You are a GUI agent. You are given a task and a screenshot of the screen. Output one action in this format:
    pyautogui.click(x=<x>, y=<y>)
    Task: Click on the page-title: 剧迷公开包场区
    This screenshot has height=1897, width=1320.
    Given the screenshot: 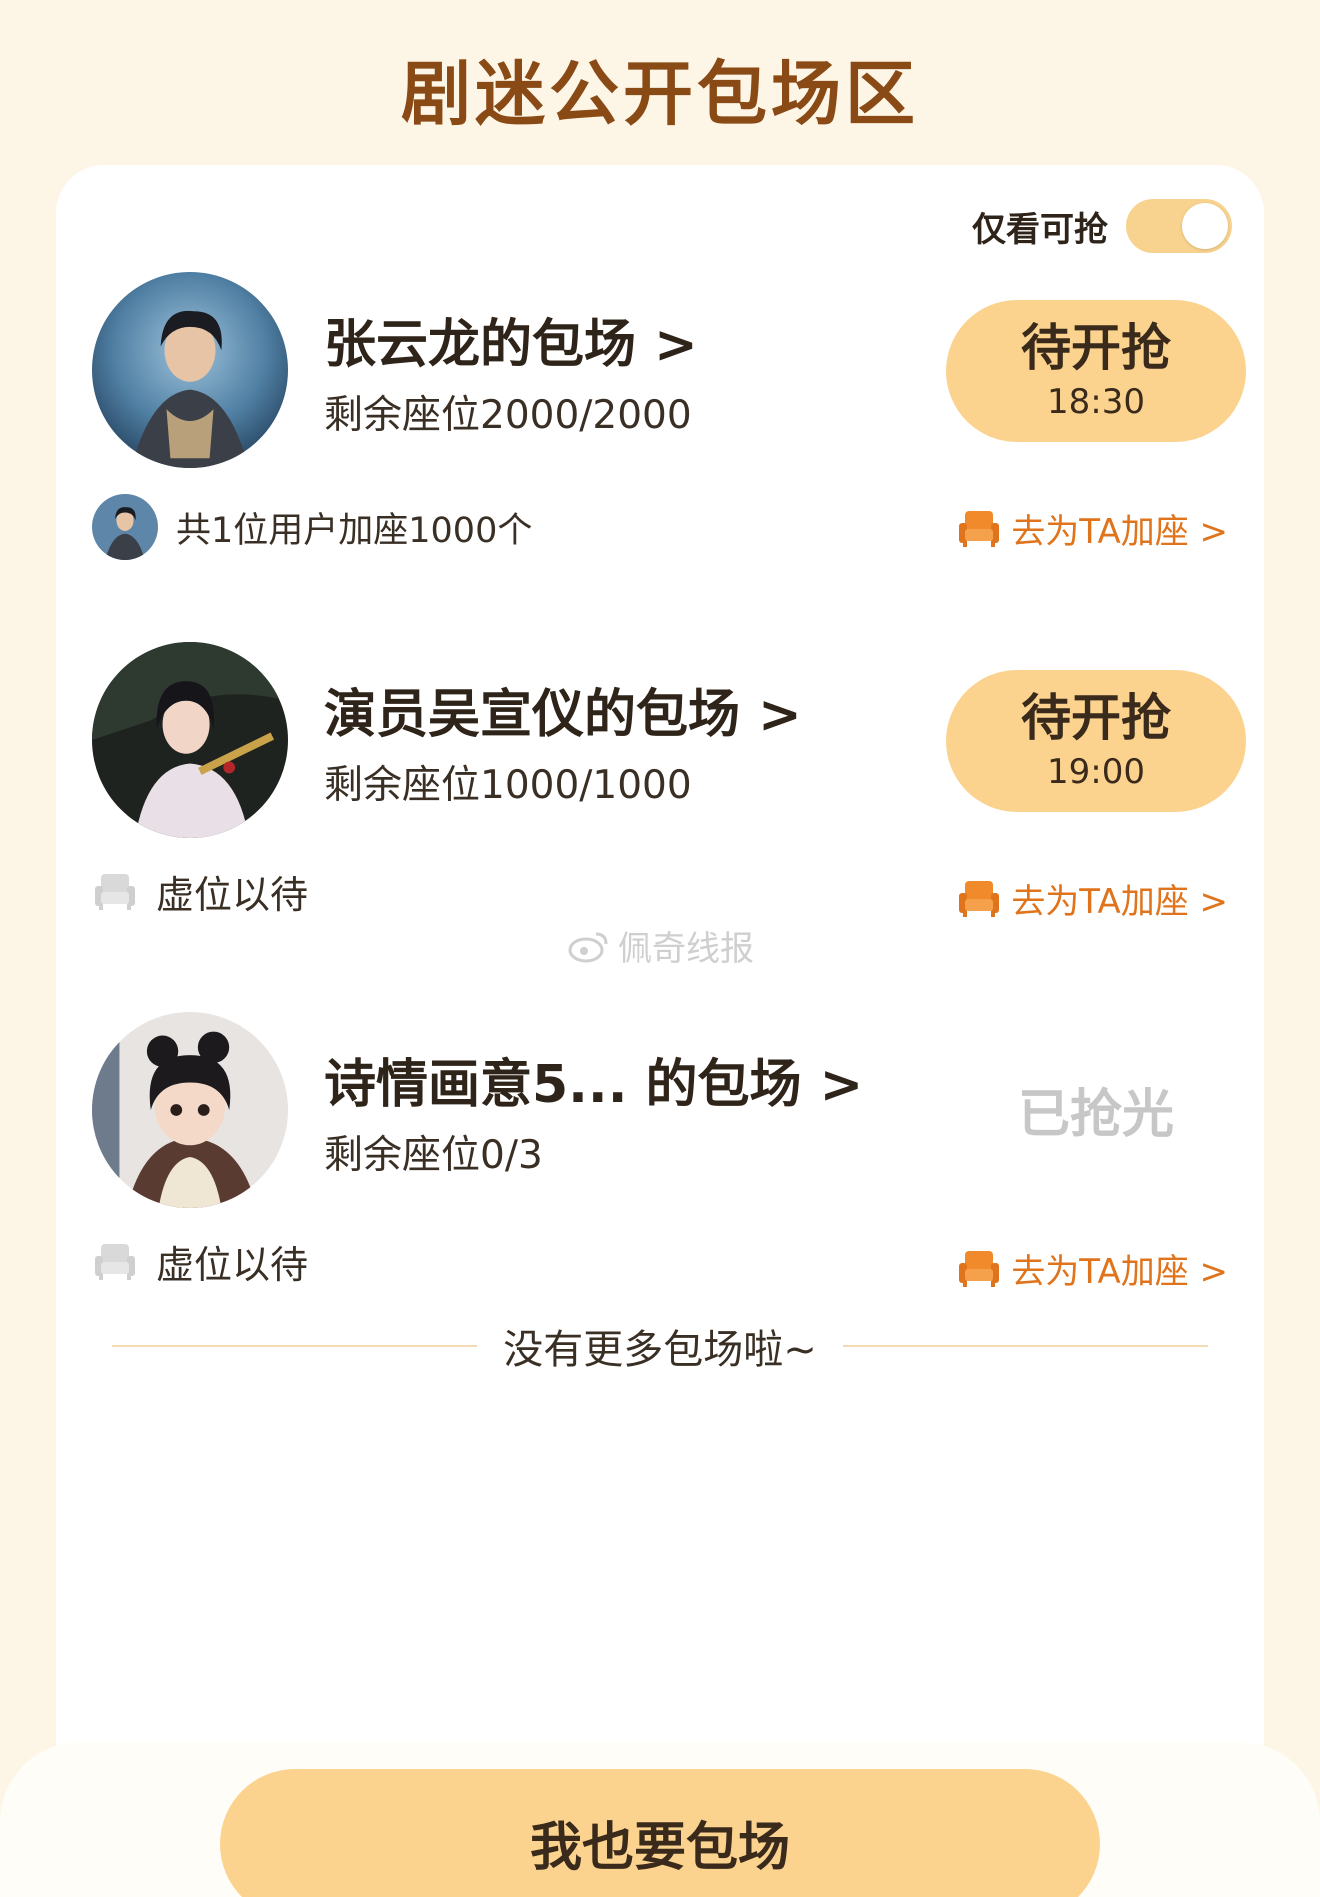 What is the action you would take?
    pyautogui.click(x=660, y=94)
    